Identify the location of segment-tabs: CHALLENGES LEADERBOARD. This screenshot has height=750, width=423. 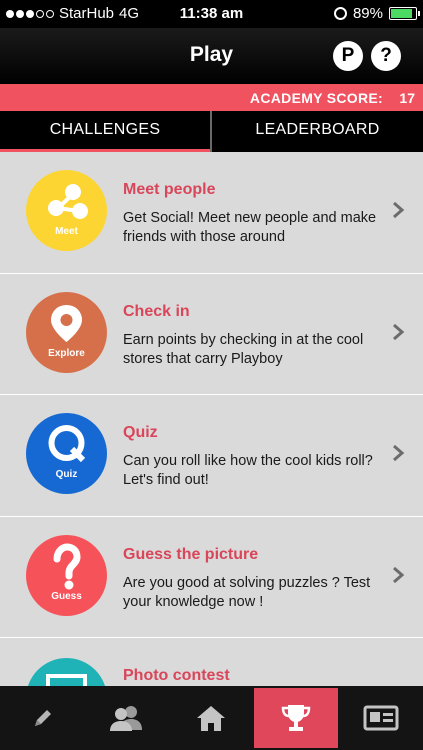
(211, 131).